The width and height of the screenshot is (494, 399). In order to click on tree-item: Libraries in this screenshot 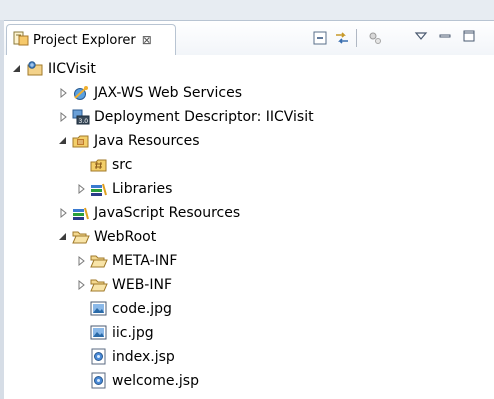, I will do `click(123, 189)`.